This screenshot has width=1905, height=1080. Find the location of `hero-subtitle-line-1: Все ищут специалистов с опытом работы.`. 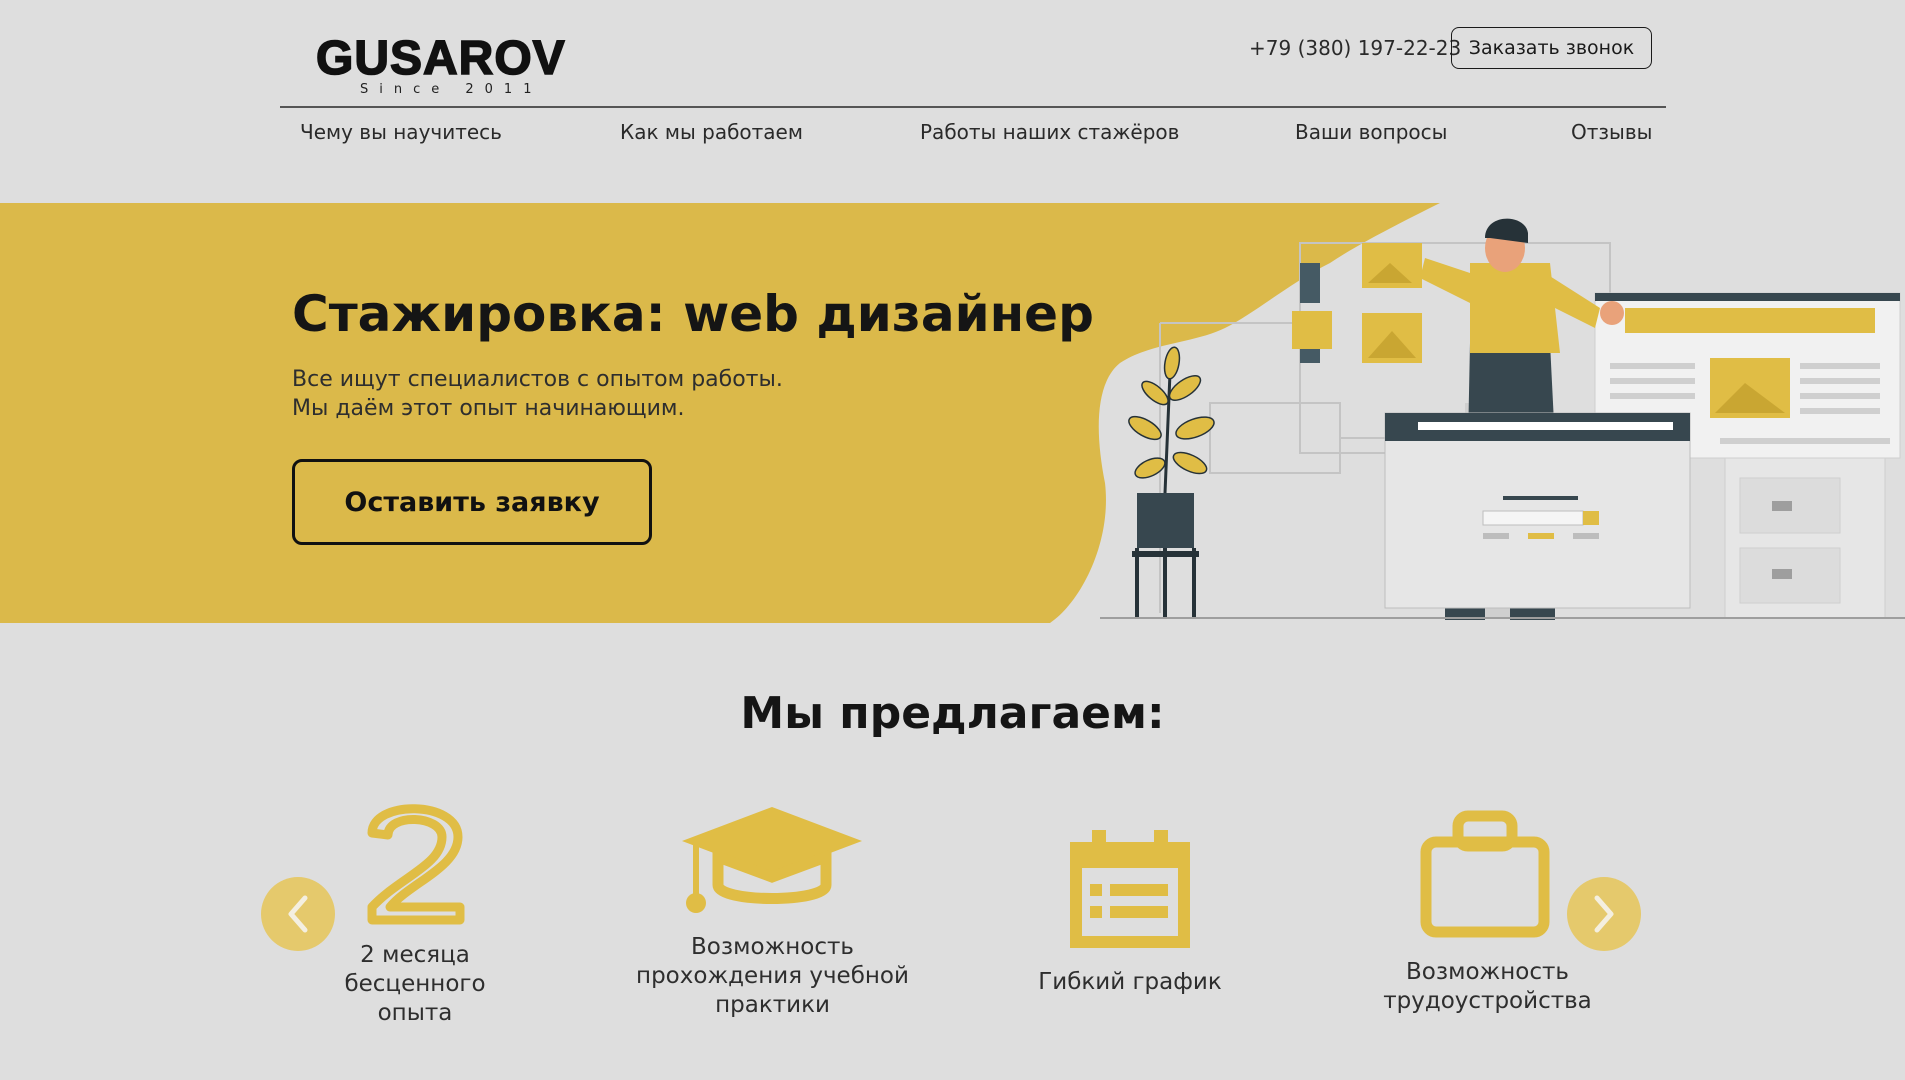

hero-subtitle-line-1: Все ищут специалистов с опытом работы. is located at coordinates (537, 379).